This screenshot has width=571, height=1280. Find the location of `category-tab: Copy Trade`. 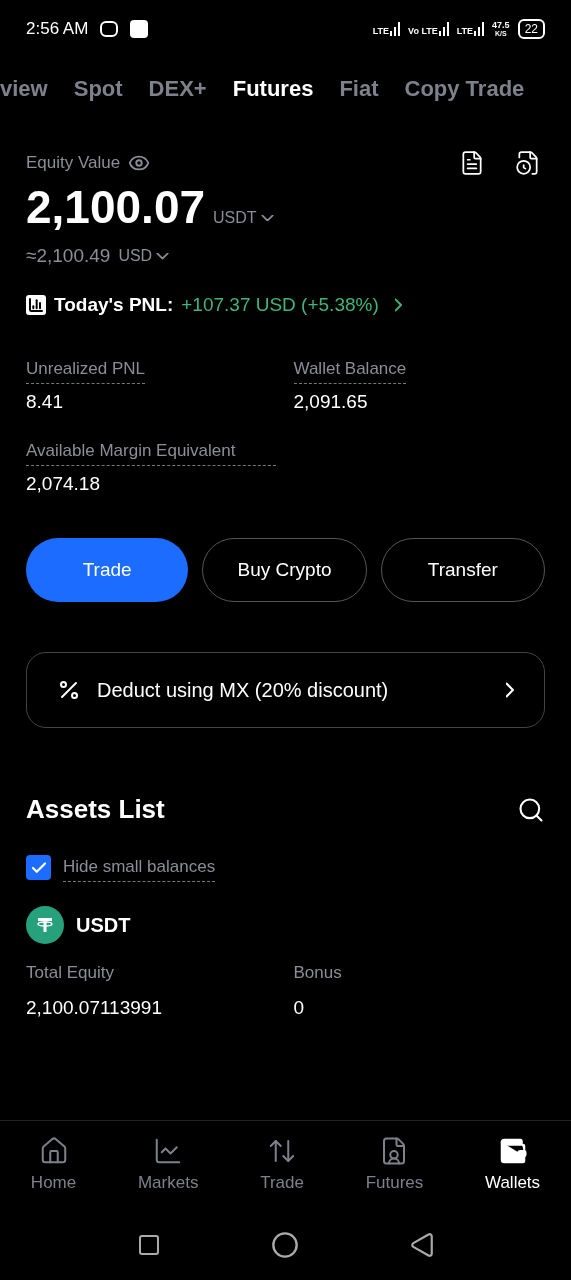

category-tab: Copy Trade is located at coordinates (464, 88).